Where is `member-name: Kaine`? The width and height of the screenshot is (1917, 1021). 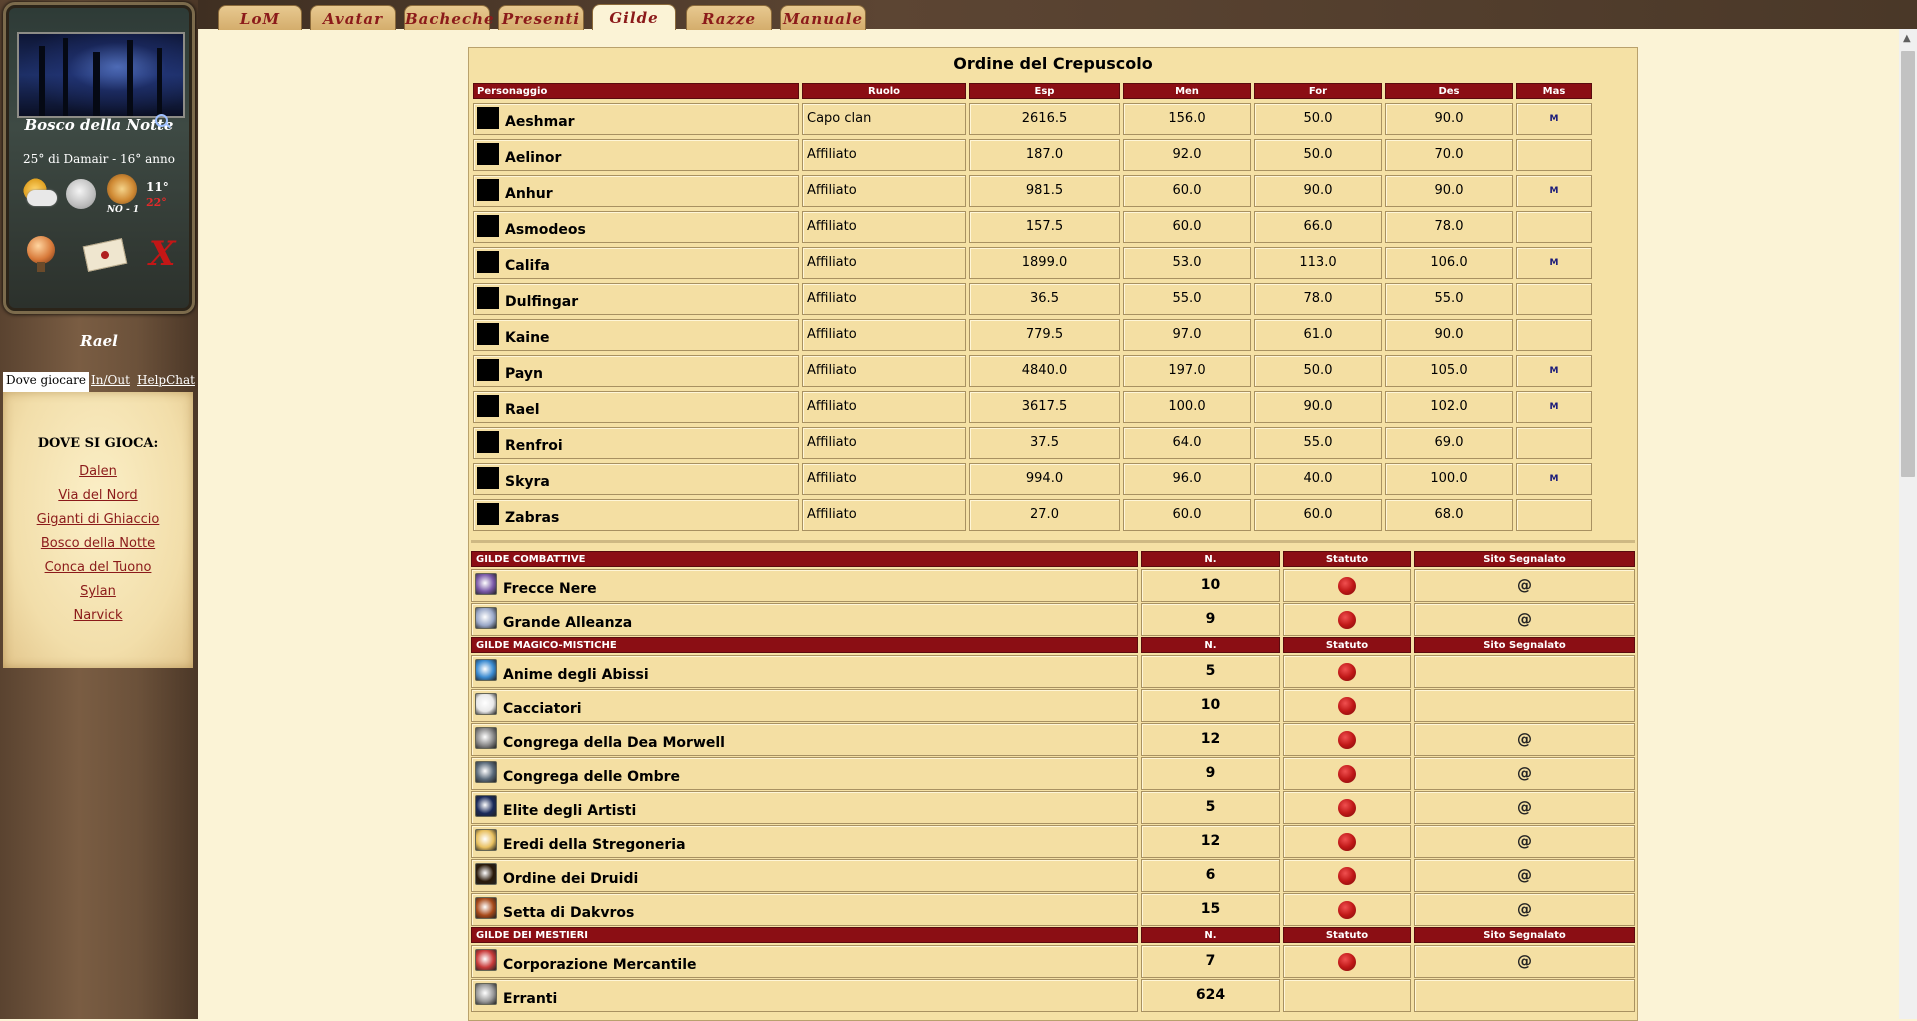
member-name: Kaine is located at coordinates (527, 338).